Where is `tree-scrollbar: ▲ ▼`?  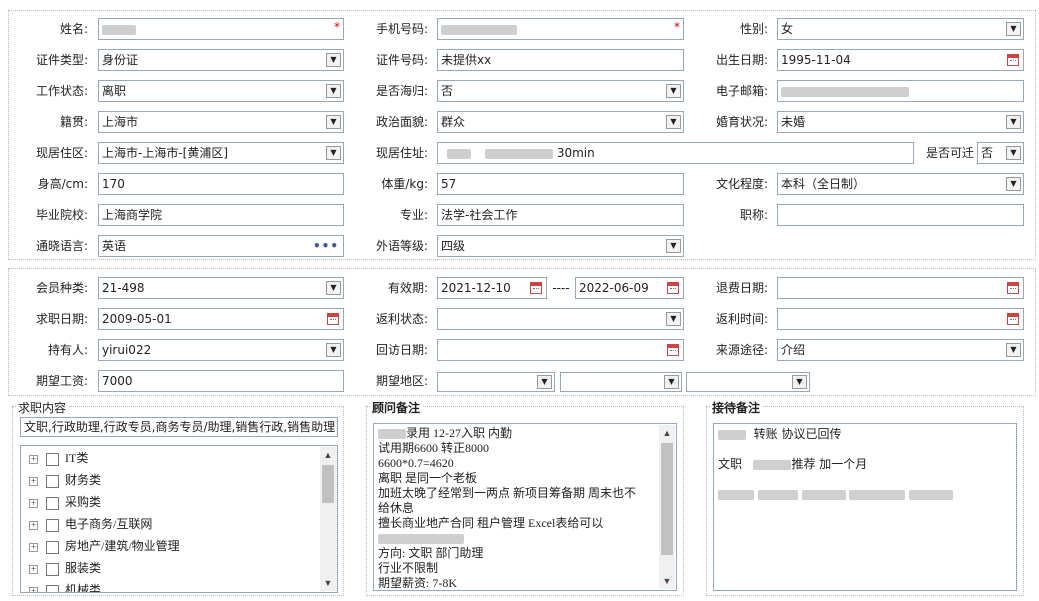
tree-scrollbar: ▲ ▼ is located at coordinates (328, 519).